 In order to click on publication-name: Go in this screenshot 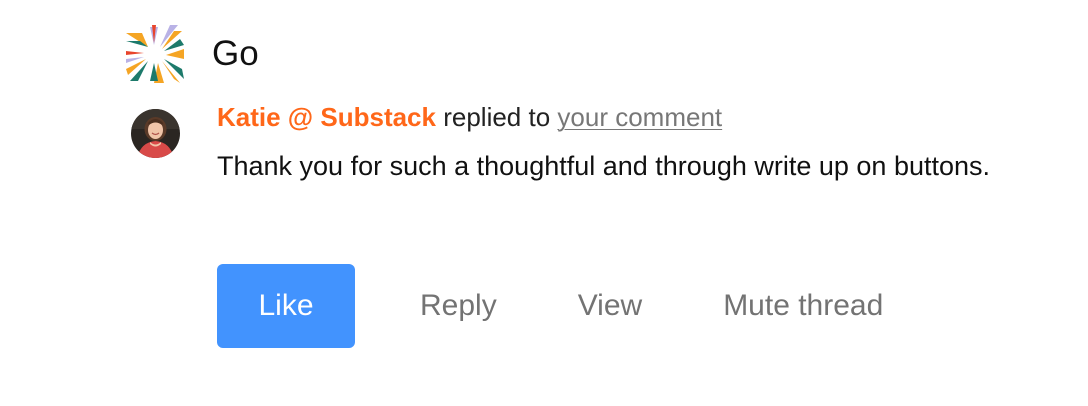, I will do `click(235, 54)`.